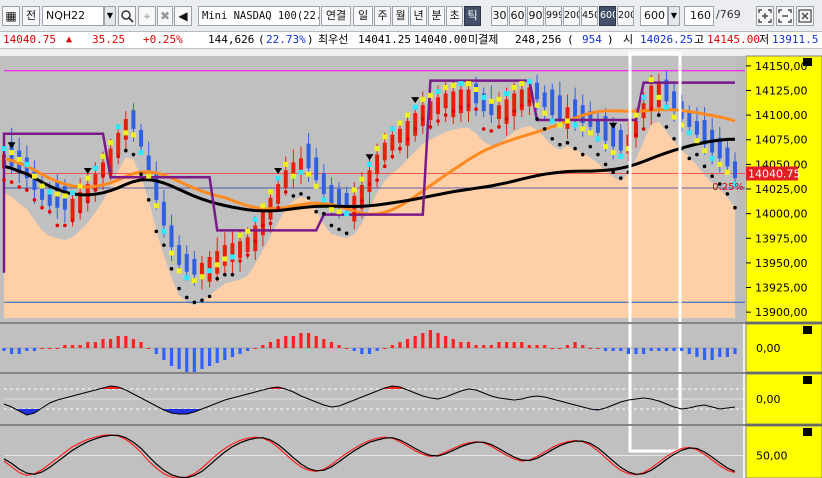 The width and height of the screenshot is (822, 478). I want to click on tick-preset-button: 60, so click(517, 16).